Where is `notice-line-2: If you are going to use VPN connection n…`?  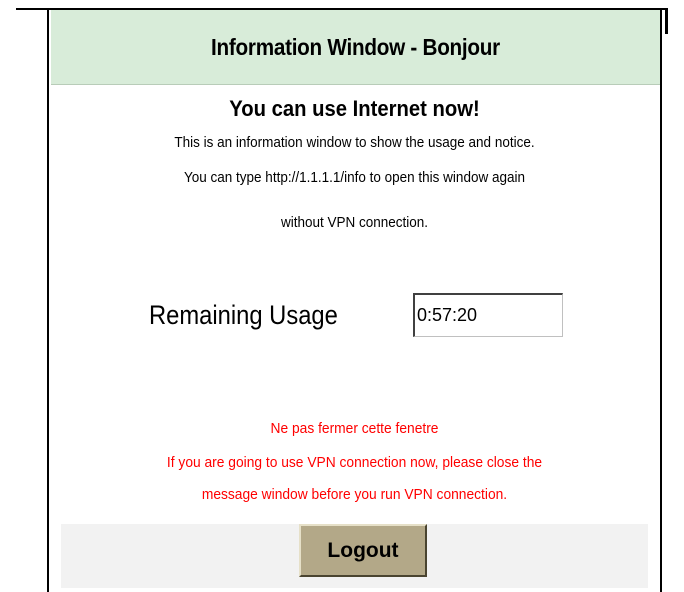 notice-line-2: If you are going to use VPN connection n… is located at coordinates (354, 462).